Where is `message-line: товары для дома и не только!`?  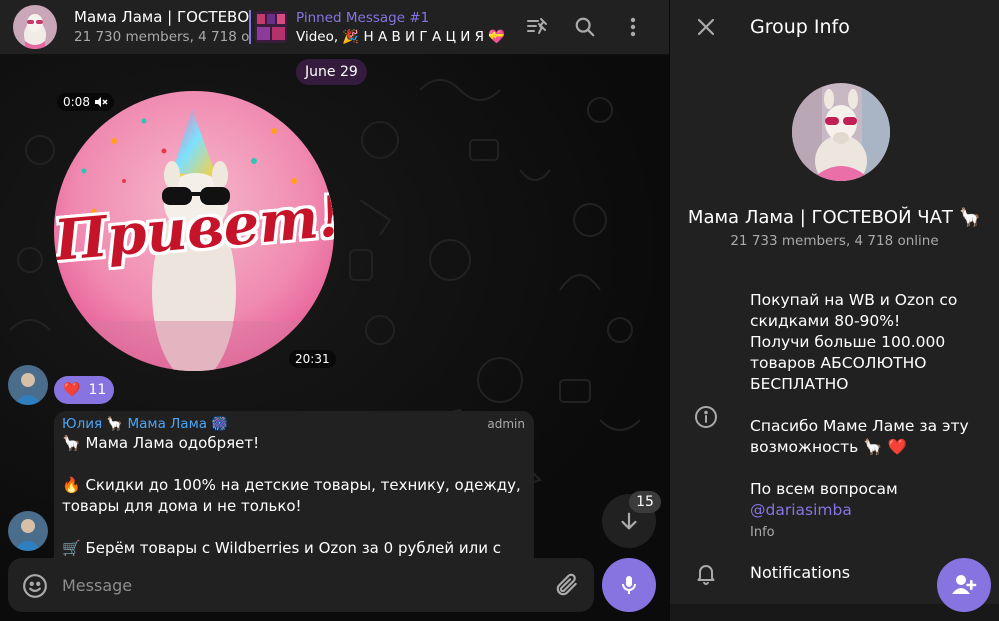 message-line: товары для дома и не только! is located at coordinates (182, 506).